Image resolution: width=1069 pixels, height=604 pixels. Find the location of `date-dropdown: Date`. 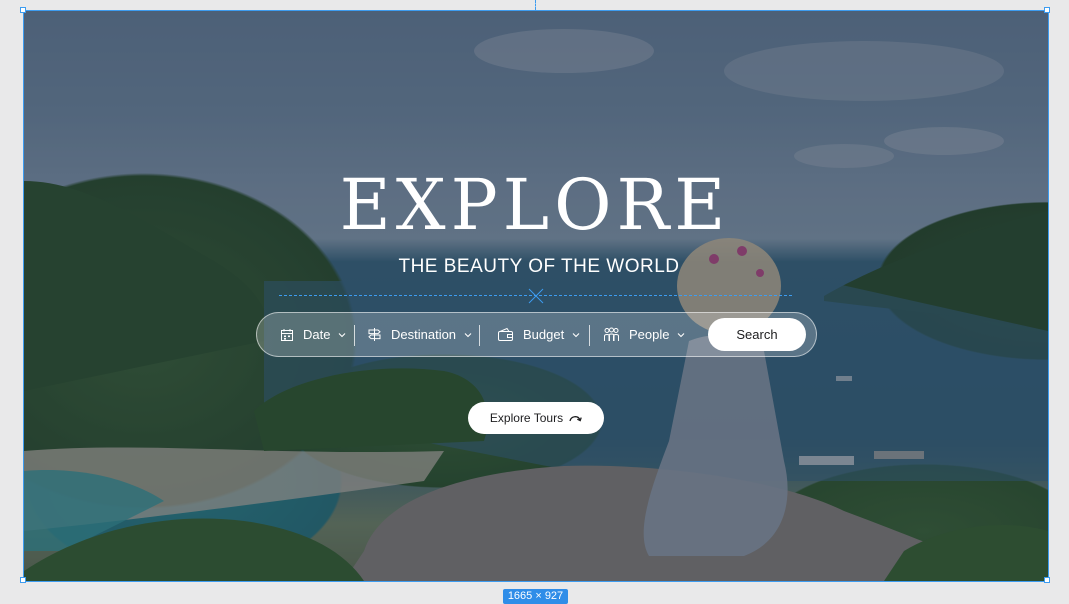

date-dropdown: Date is located at coordinates (313, 334).